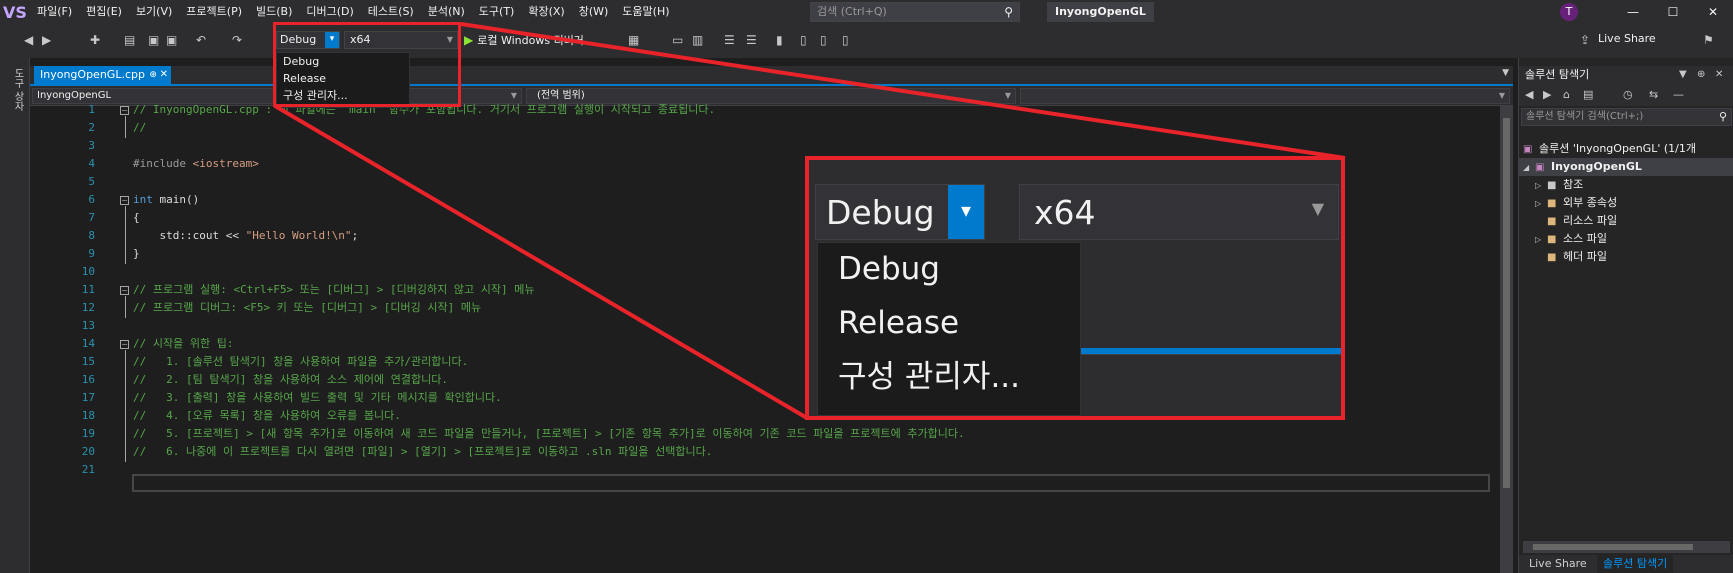 The image size is (1733, 573). Describe the element at coordinates (1633, 12) in the screenshot. I see `minimize-button: —` at that location.